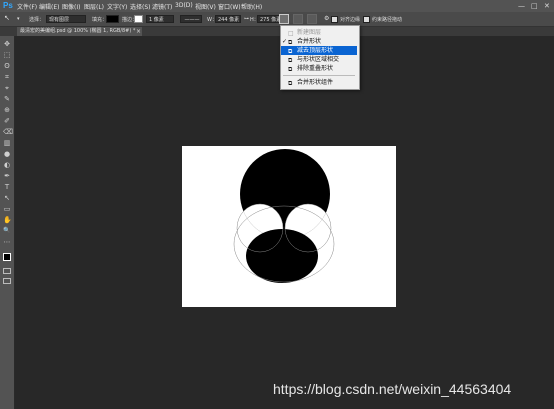 This screenshot has width=554, height=409. I want to click on marquee-tool-icon: ⬚, so click(7, 55).